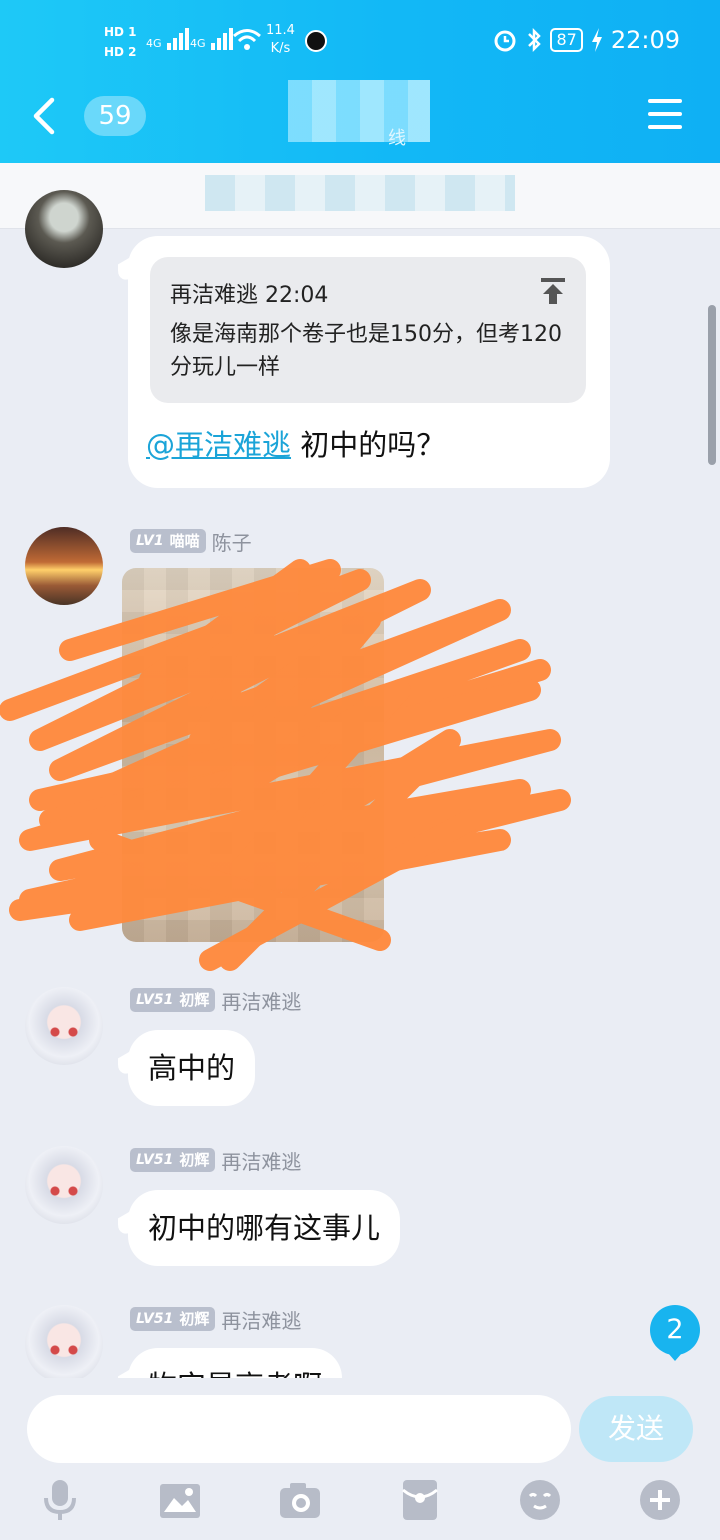  Describe the element at coordinates (397, 138) in the screenshot. I see `chat-subtitle: 线` at that location.